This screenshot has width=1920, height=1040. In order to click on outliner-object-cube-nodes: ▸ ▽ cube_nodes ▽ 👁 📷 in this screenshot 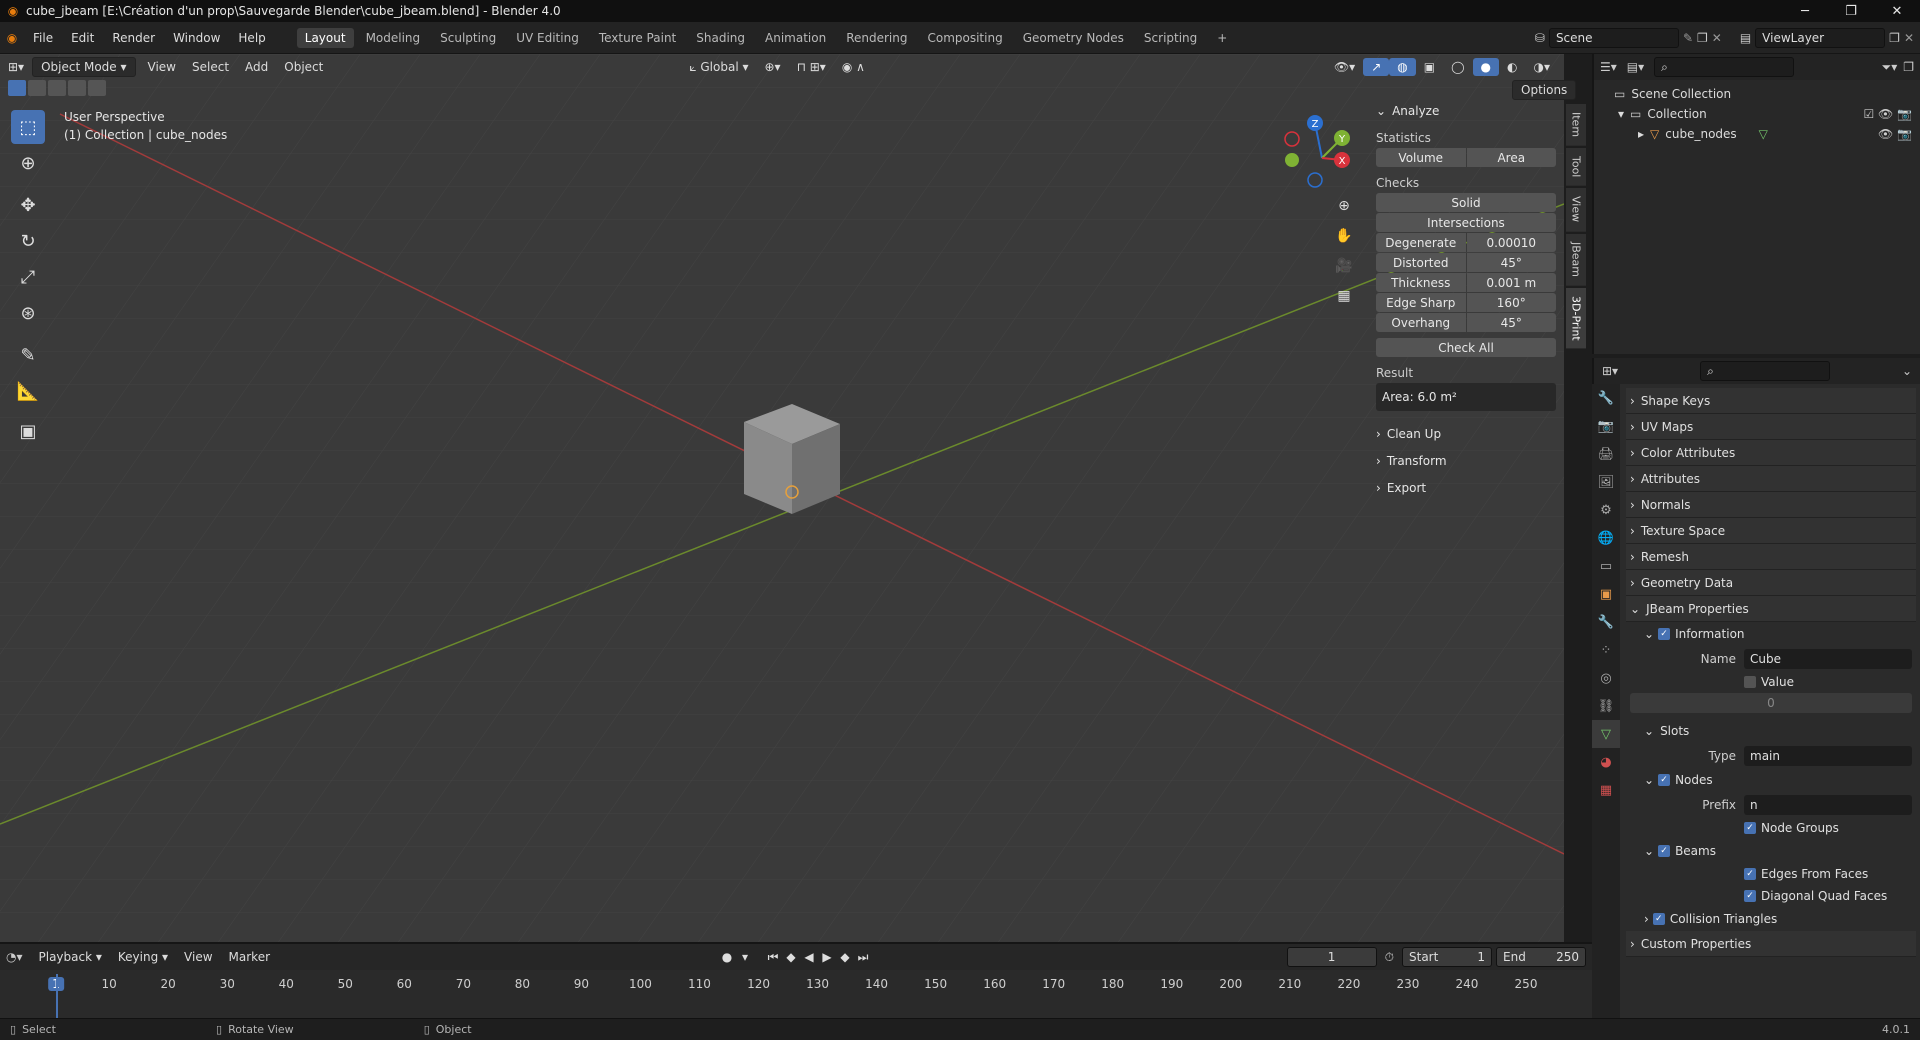, I will do `click(1757, 134)`.